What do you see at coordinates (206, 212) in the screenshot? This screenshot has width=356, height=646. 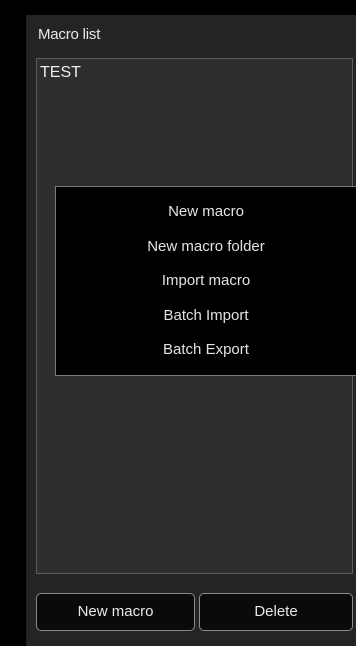 I see `menu-item-new-macro: New macro` at bounding box center [206, 212].